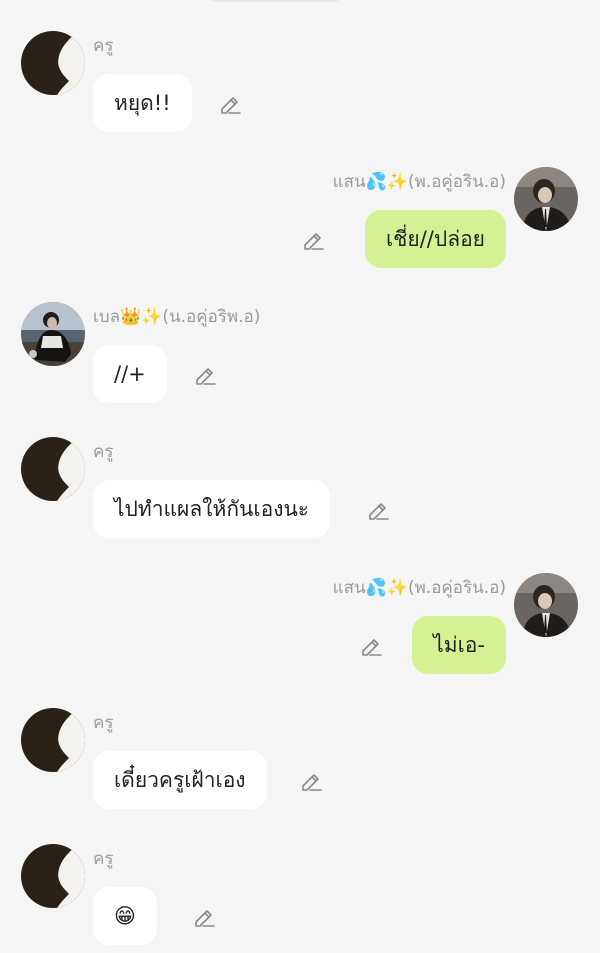 Image resolution: width=600 pixels, height=953 pixels. What do you see at coordinates (459, 645) in the screenshot?
I see `message-bubble: ไม่เอ-` at bounding box center [459, 645].